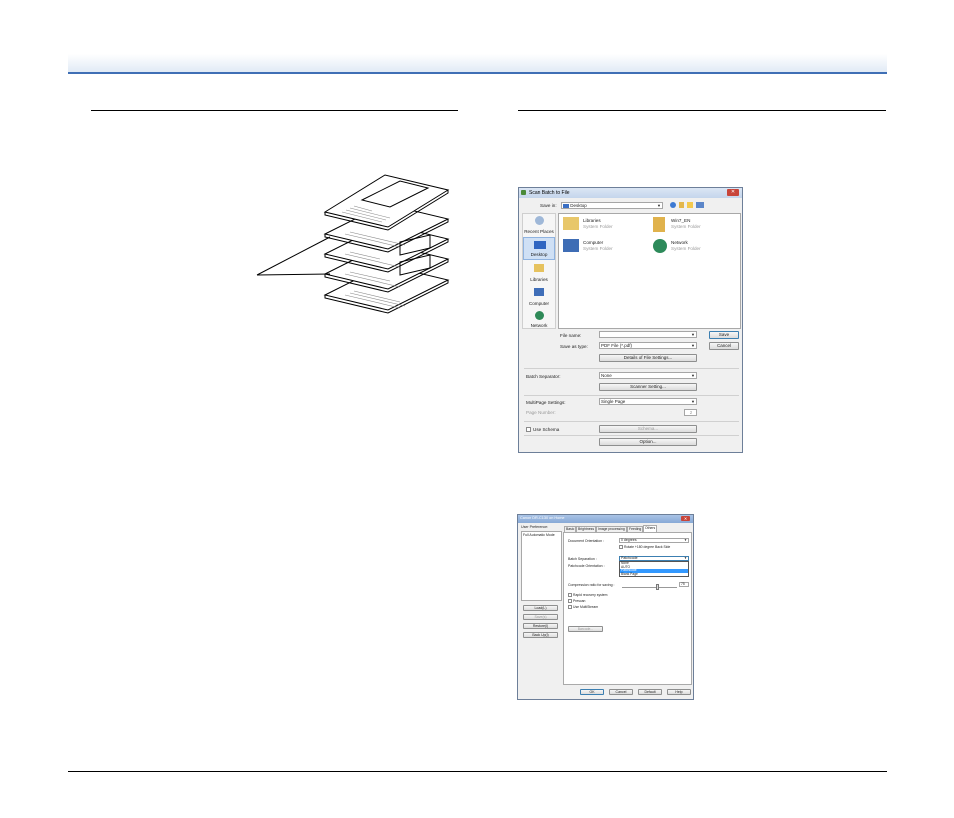 Image resolution: width=954 pixels, height=818 pixels. I want to click on save-as-type-combo: PDF File (*.pdf) ▼, so click(648, 345).